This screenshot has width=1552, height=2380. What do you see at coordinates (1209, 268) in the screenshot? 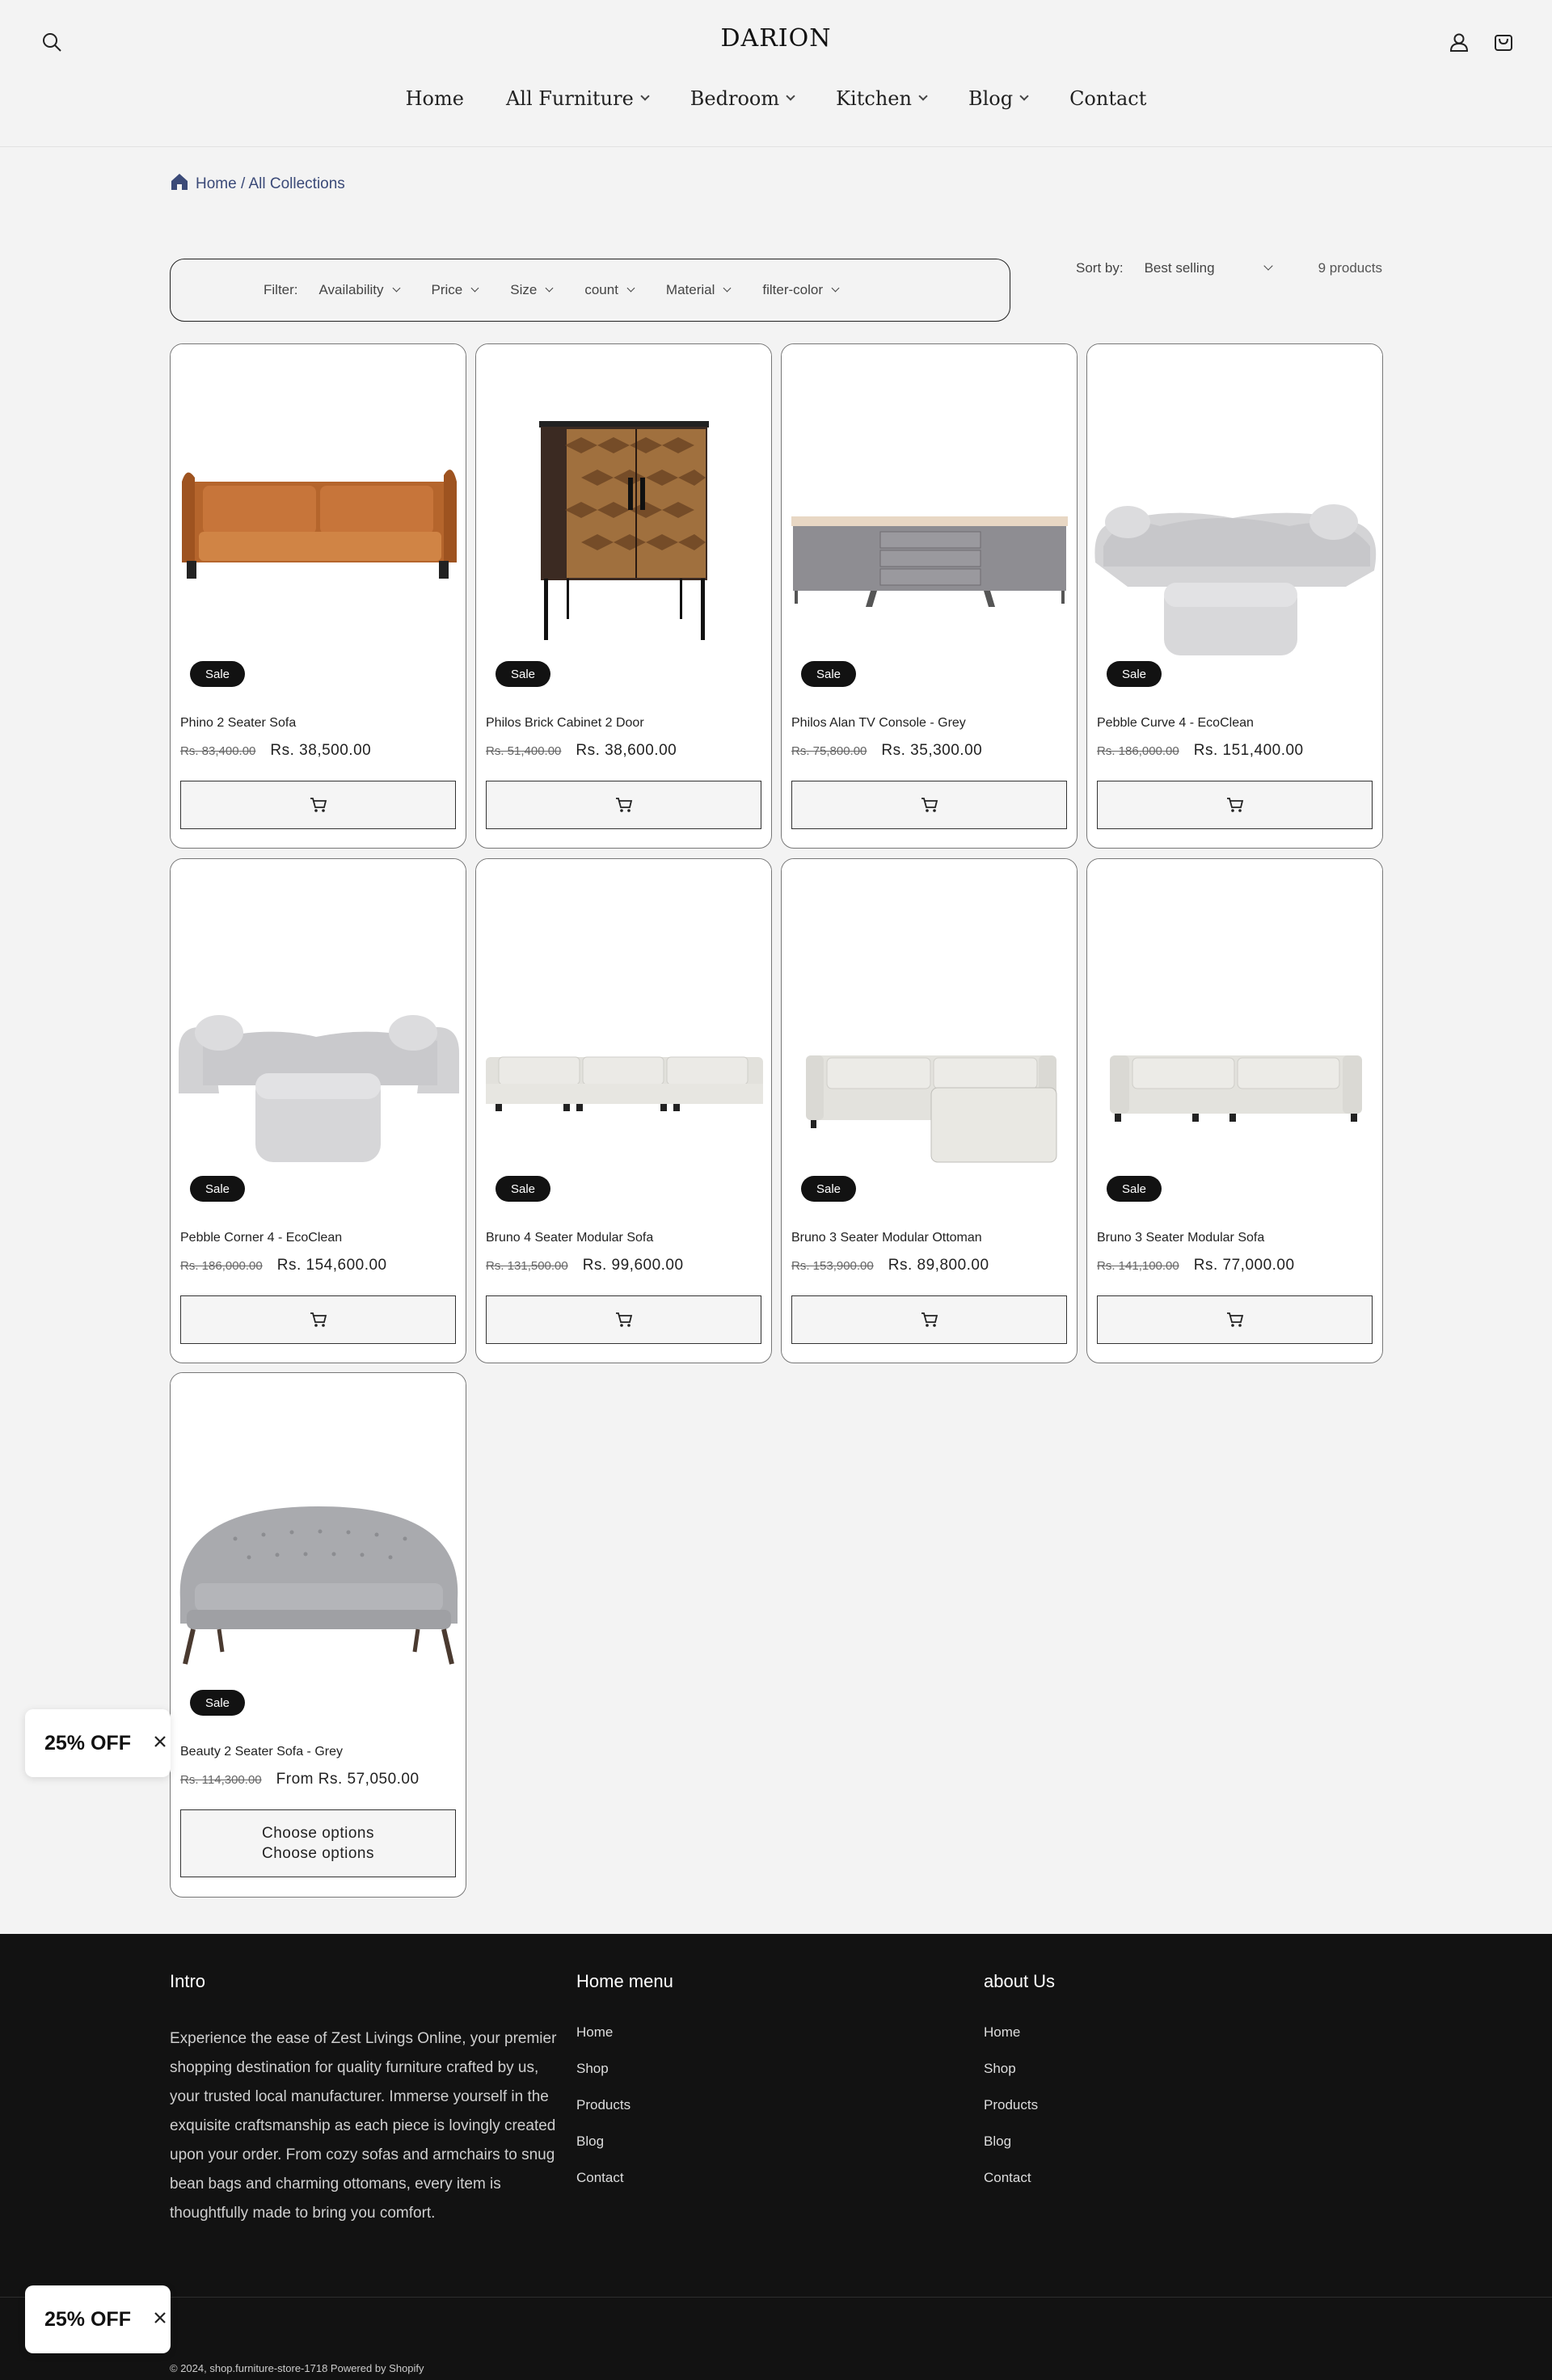
I see `sort-select: Best selling` at bounding box center [1209, 268].